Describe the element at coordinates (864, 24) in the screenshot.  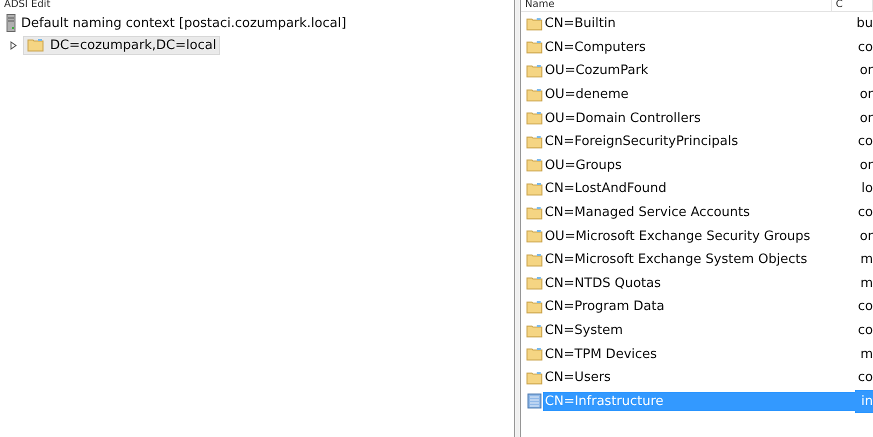
I see `table-cell-text: bu` at that location.